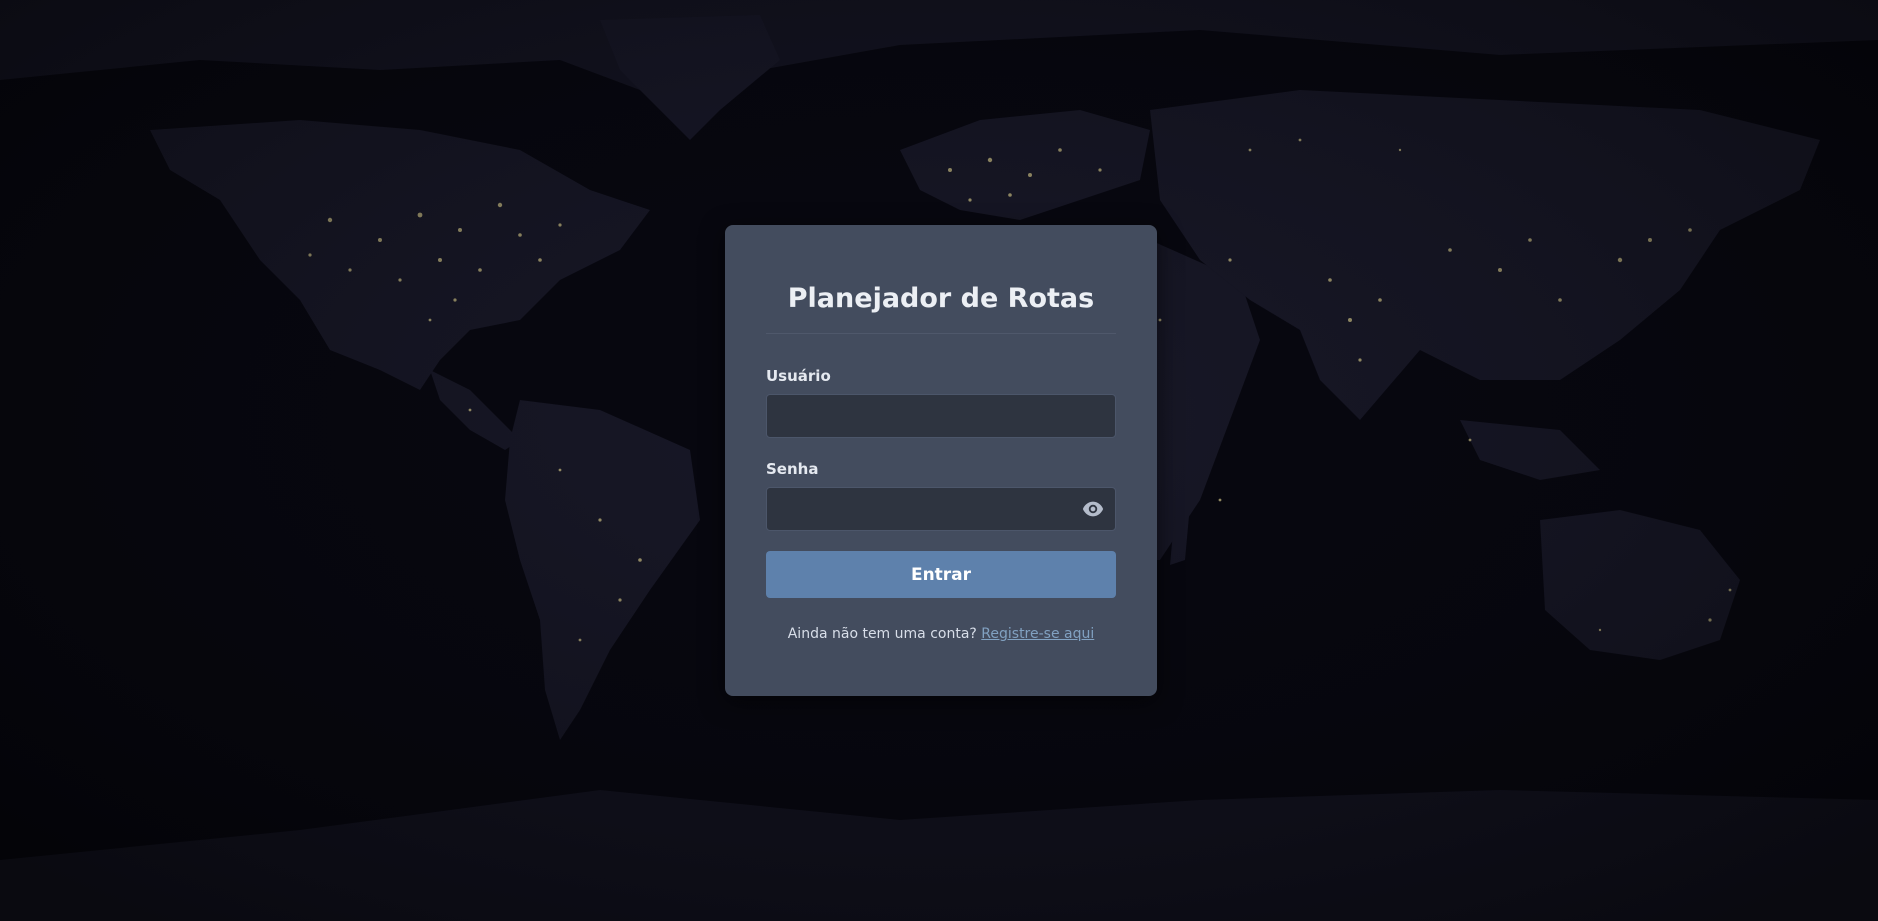 This screenshot has height=921, width=1878. Describe the element at coordinates (792, 469) in the screenshot. I see `password-label: Senha` at that location.